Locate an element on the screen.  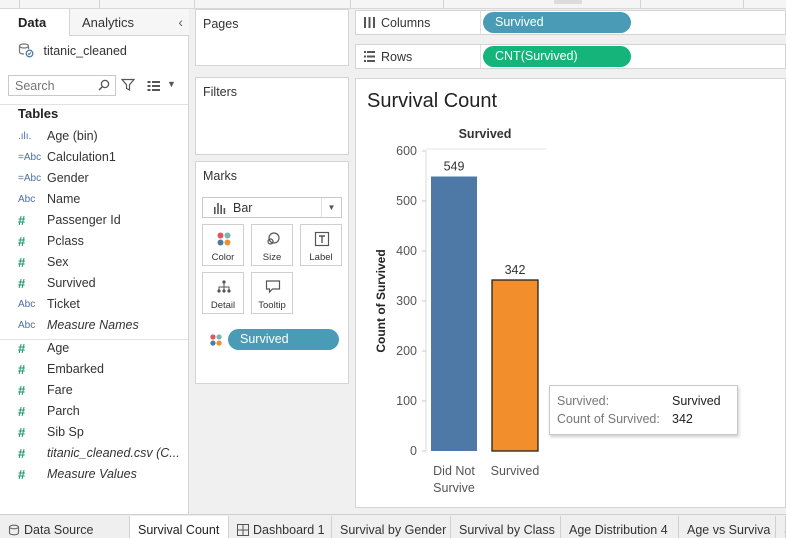
field-item: Abc Ticket is located at coordinates (94, 304).